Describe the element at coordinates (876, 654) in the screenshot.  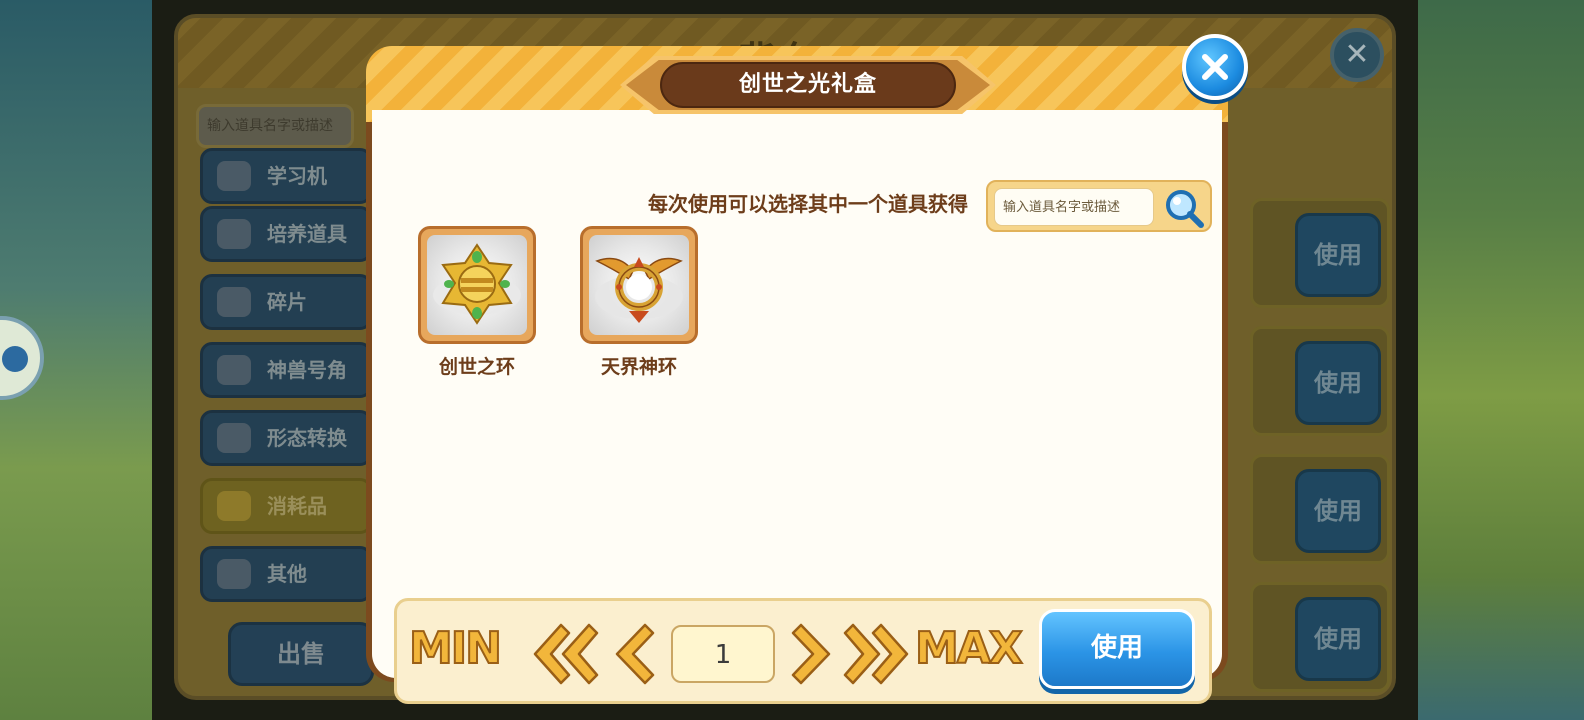
I see `double-chevron-right-icon` at that location.